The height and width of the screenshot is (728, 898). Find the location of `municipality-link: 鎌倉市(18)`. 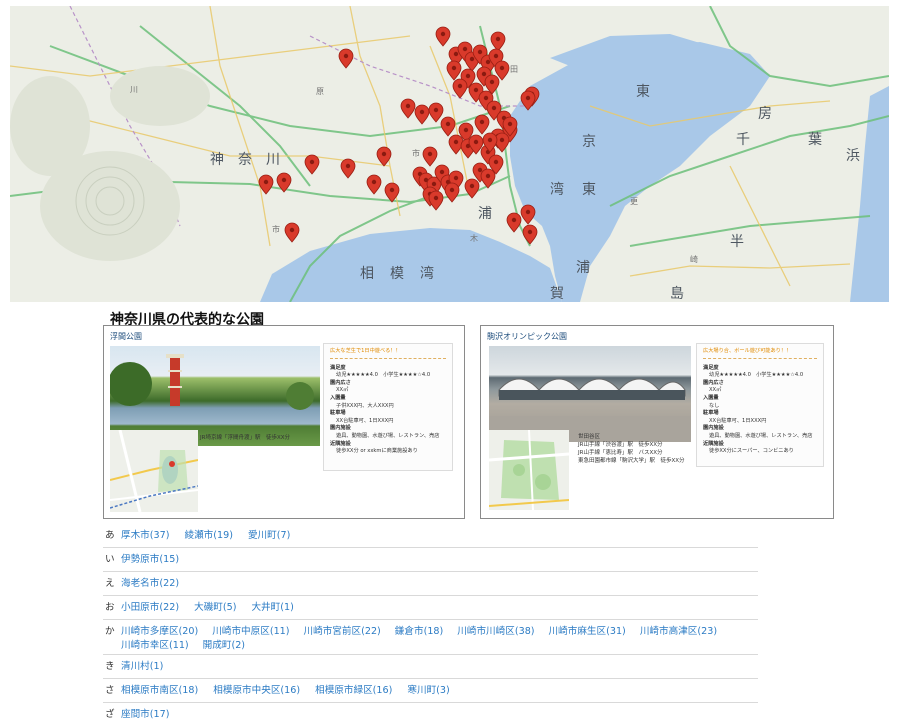

municipality-link: 鎌倉市(18) is located at coordinates (419, 632).